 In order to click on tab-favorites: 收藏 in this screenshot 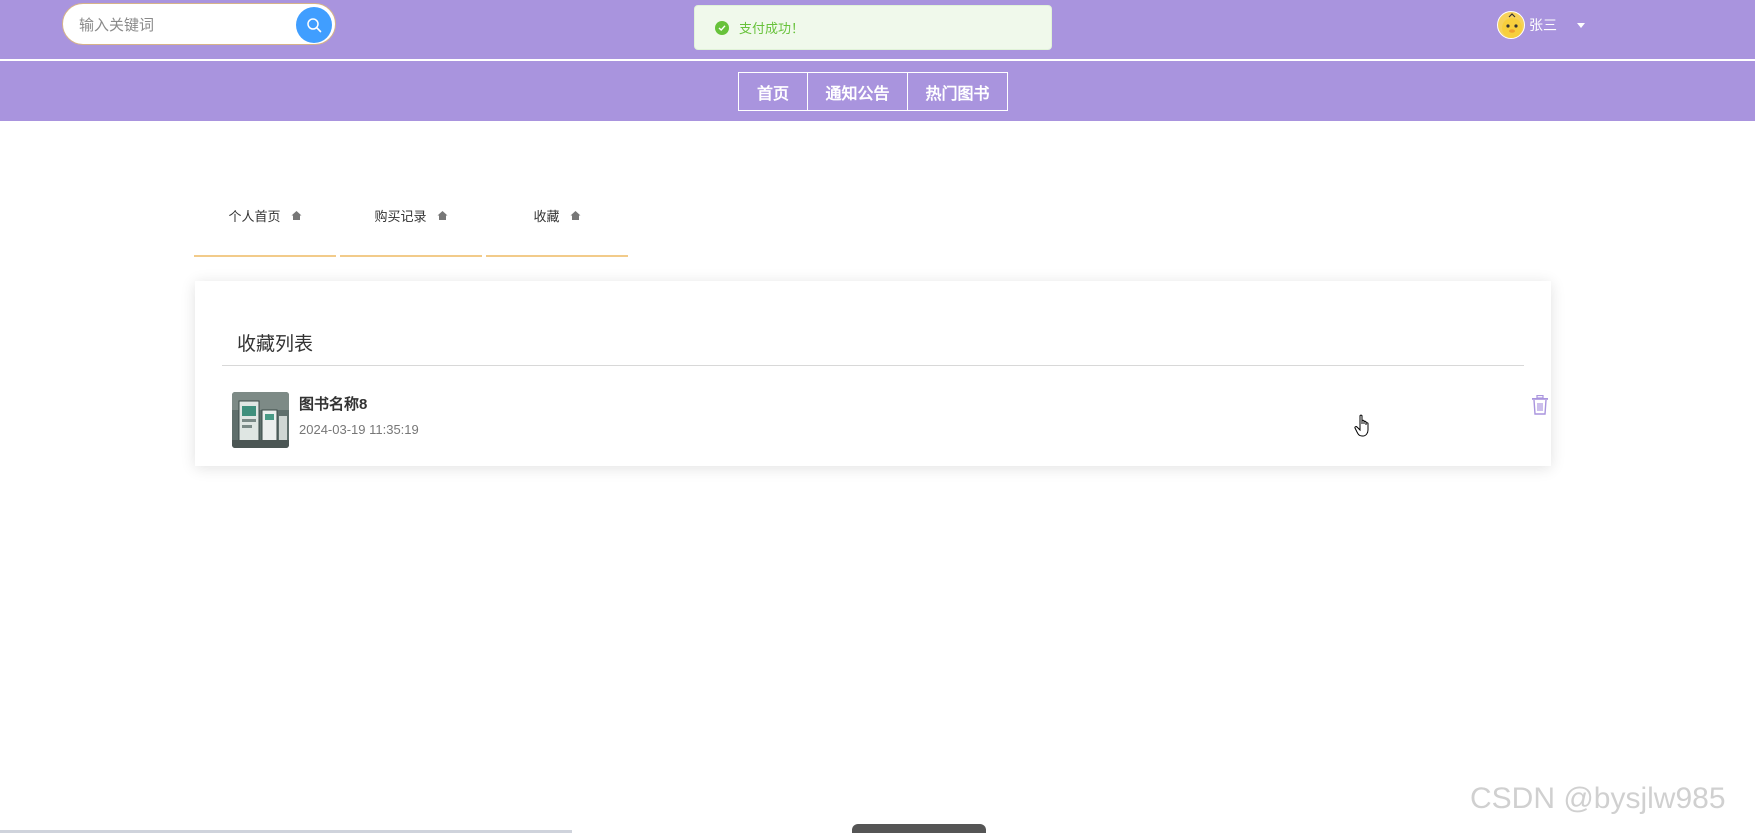, I will do `click(557, 223)`.